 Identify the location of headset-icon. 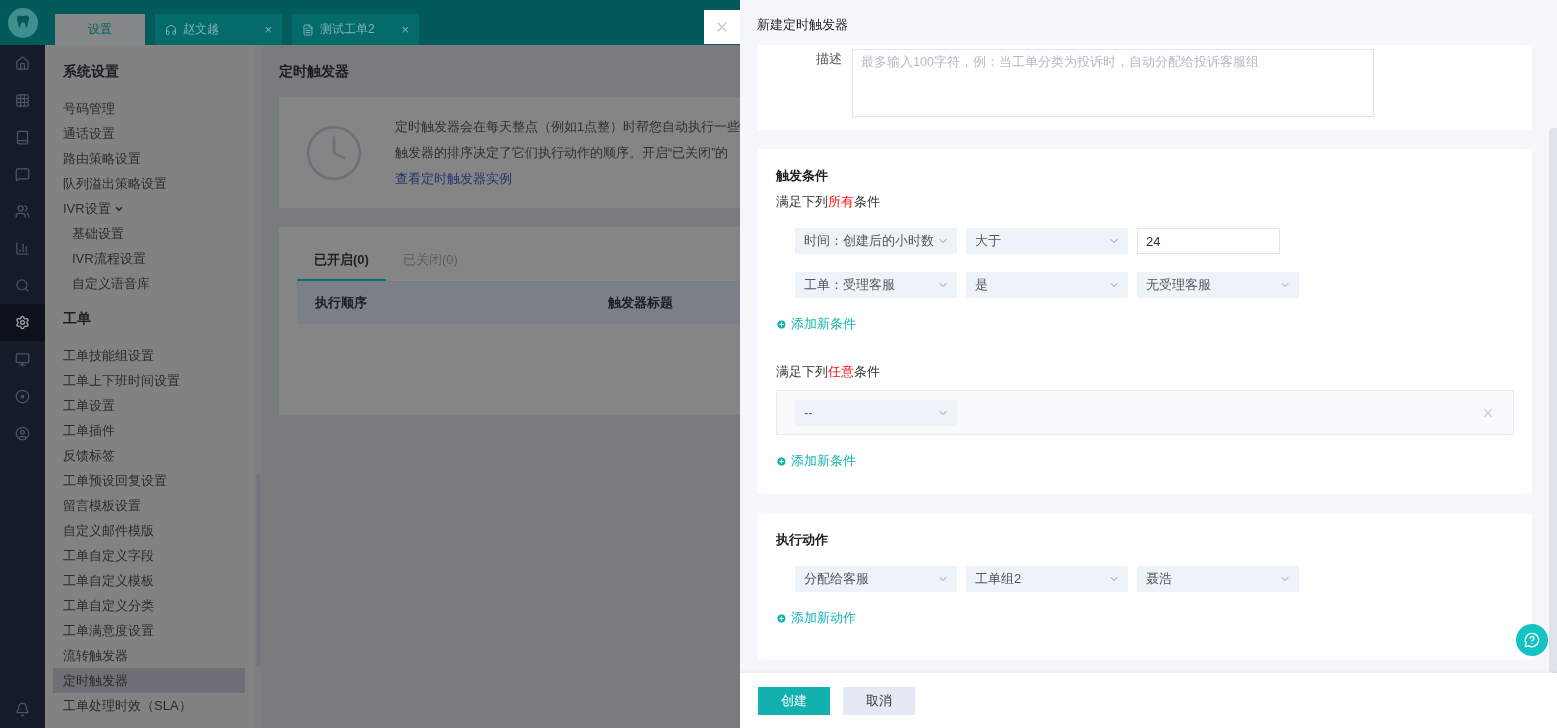
(171, 29).